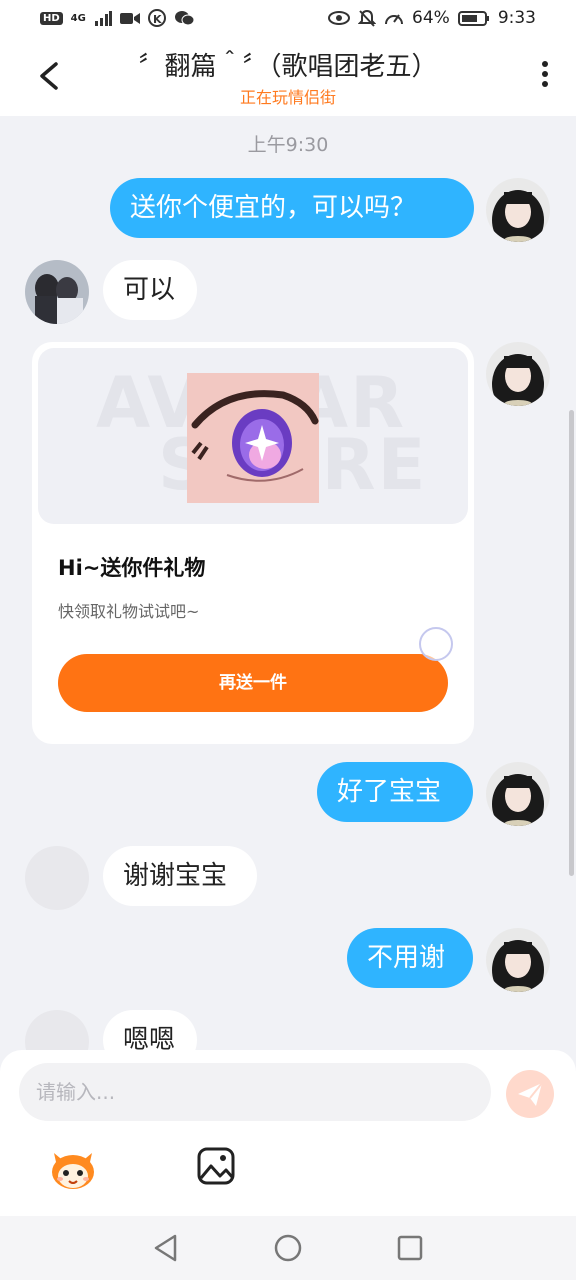 This screenshot has height=1280, width=576. Describe the element at coordinates (117, 18) in the screenshot. I see `status-left: HD 4G K` at that location.